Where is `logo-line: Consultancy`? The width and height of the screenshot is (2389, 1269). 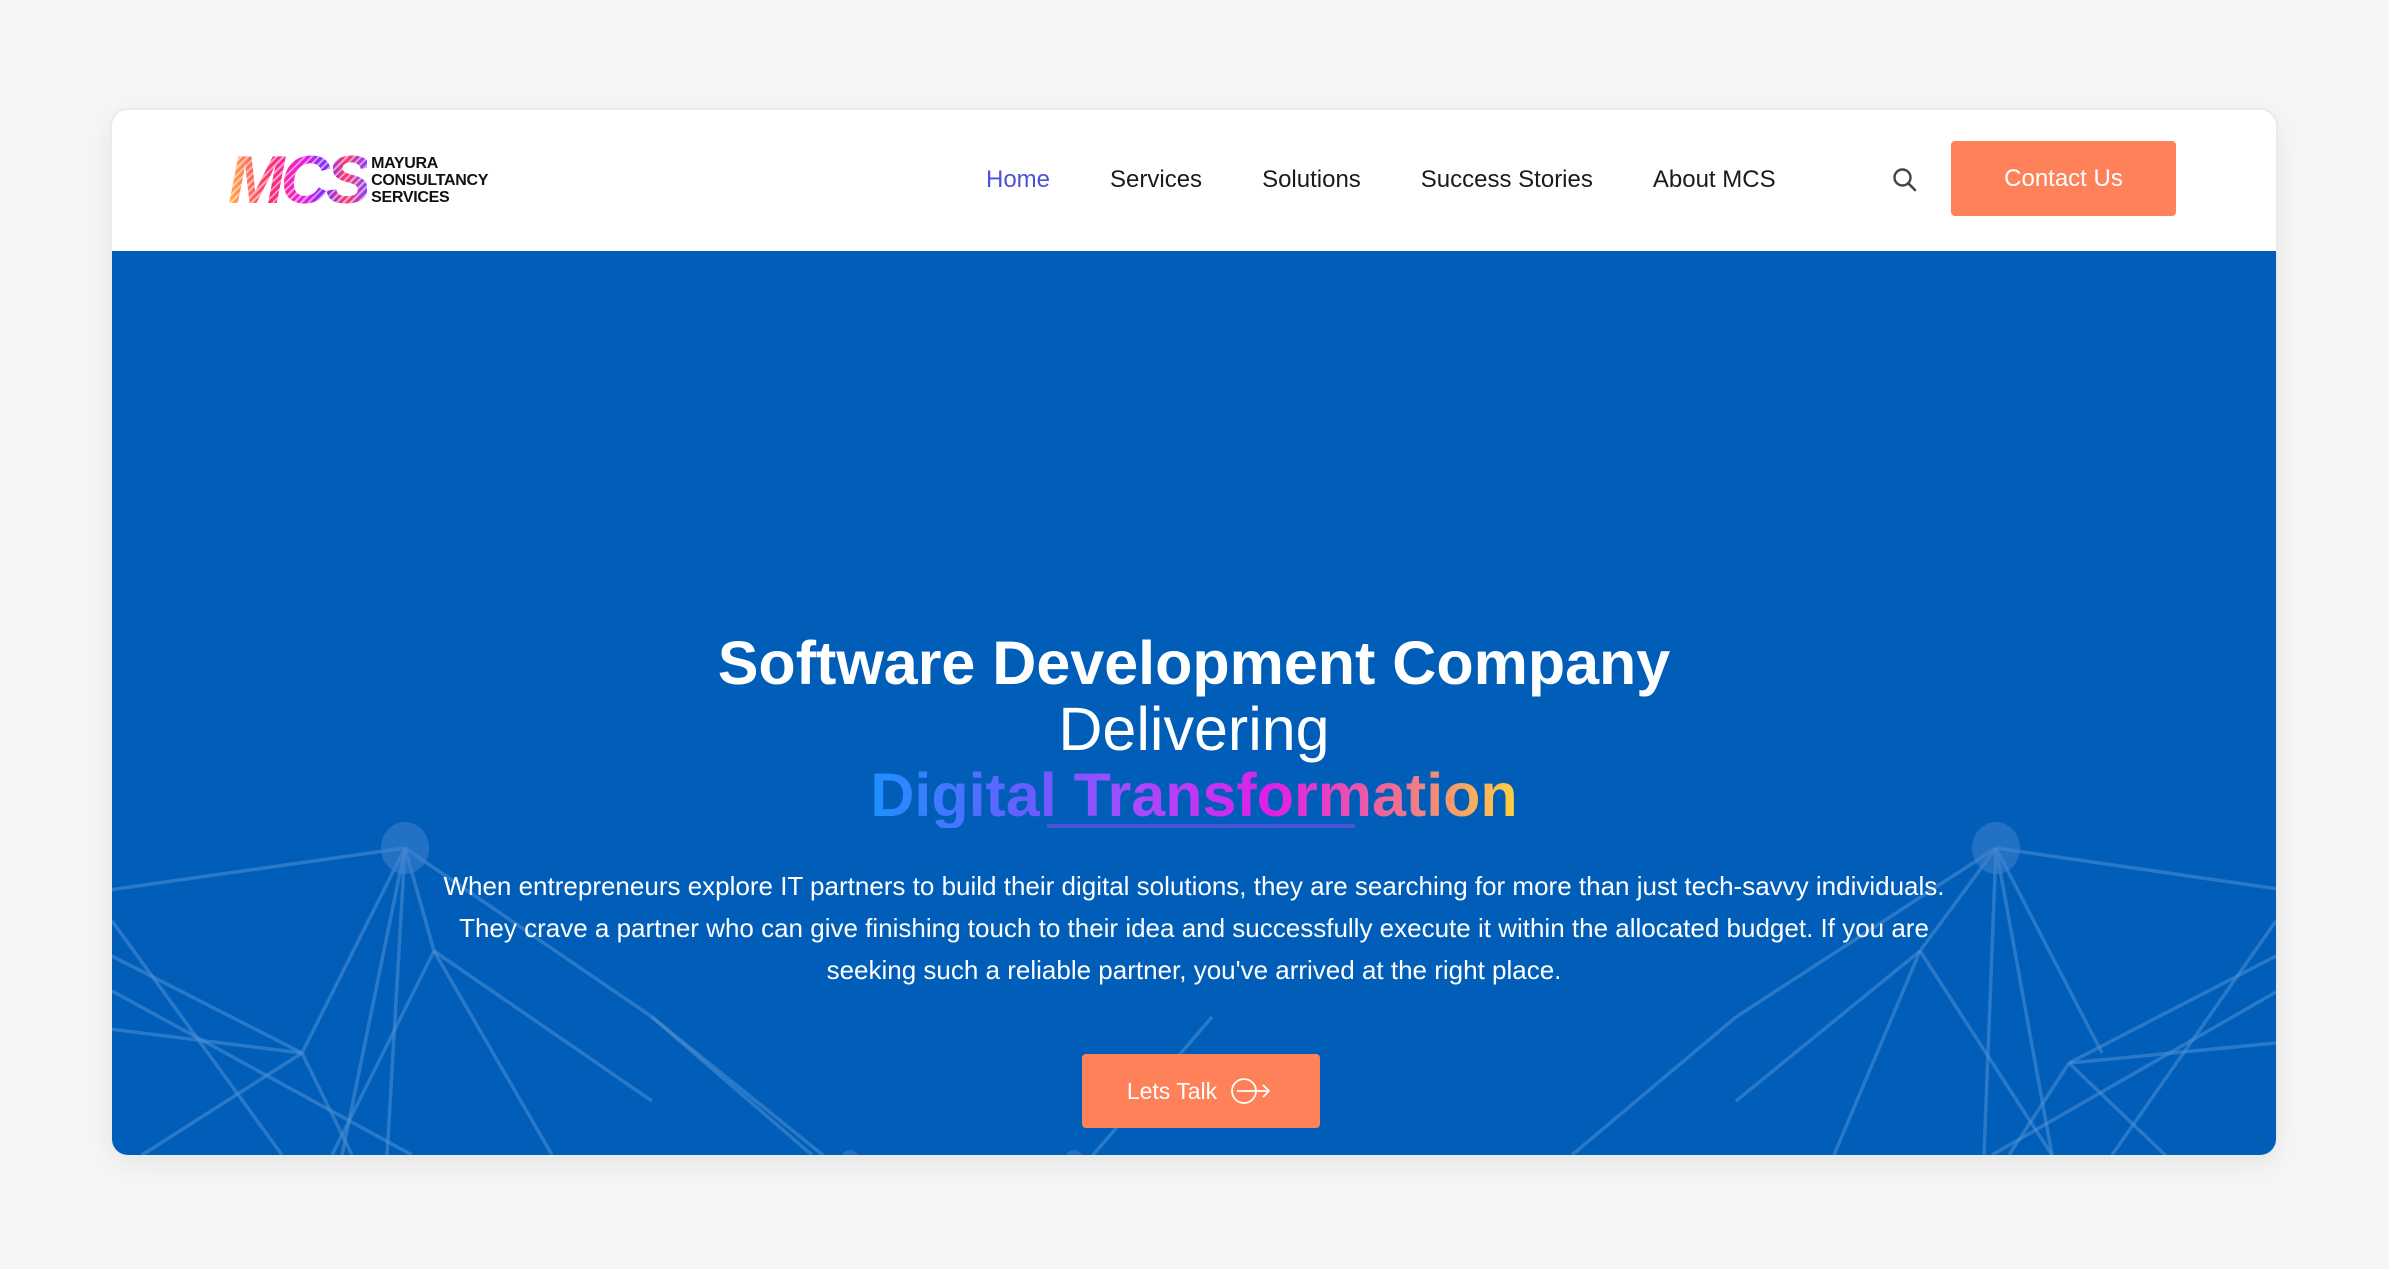
logo-line: Consultancy is located at coordinates (430, 180).